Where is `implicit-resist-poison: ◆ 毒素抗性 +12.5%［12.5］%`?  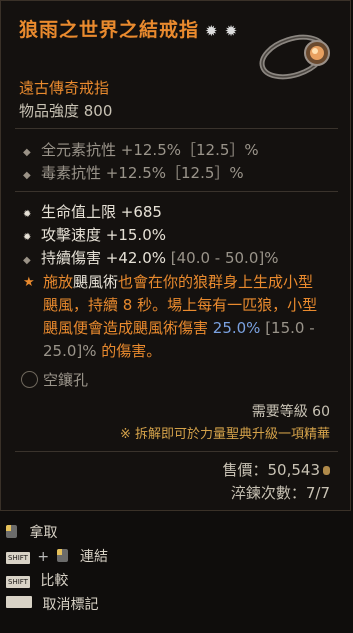 implicit-resist-poison: ◆ 毒素抗性 +12.5%［12.5］% is located at coordinates (133, 173).